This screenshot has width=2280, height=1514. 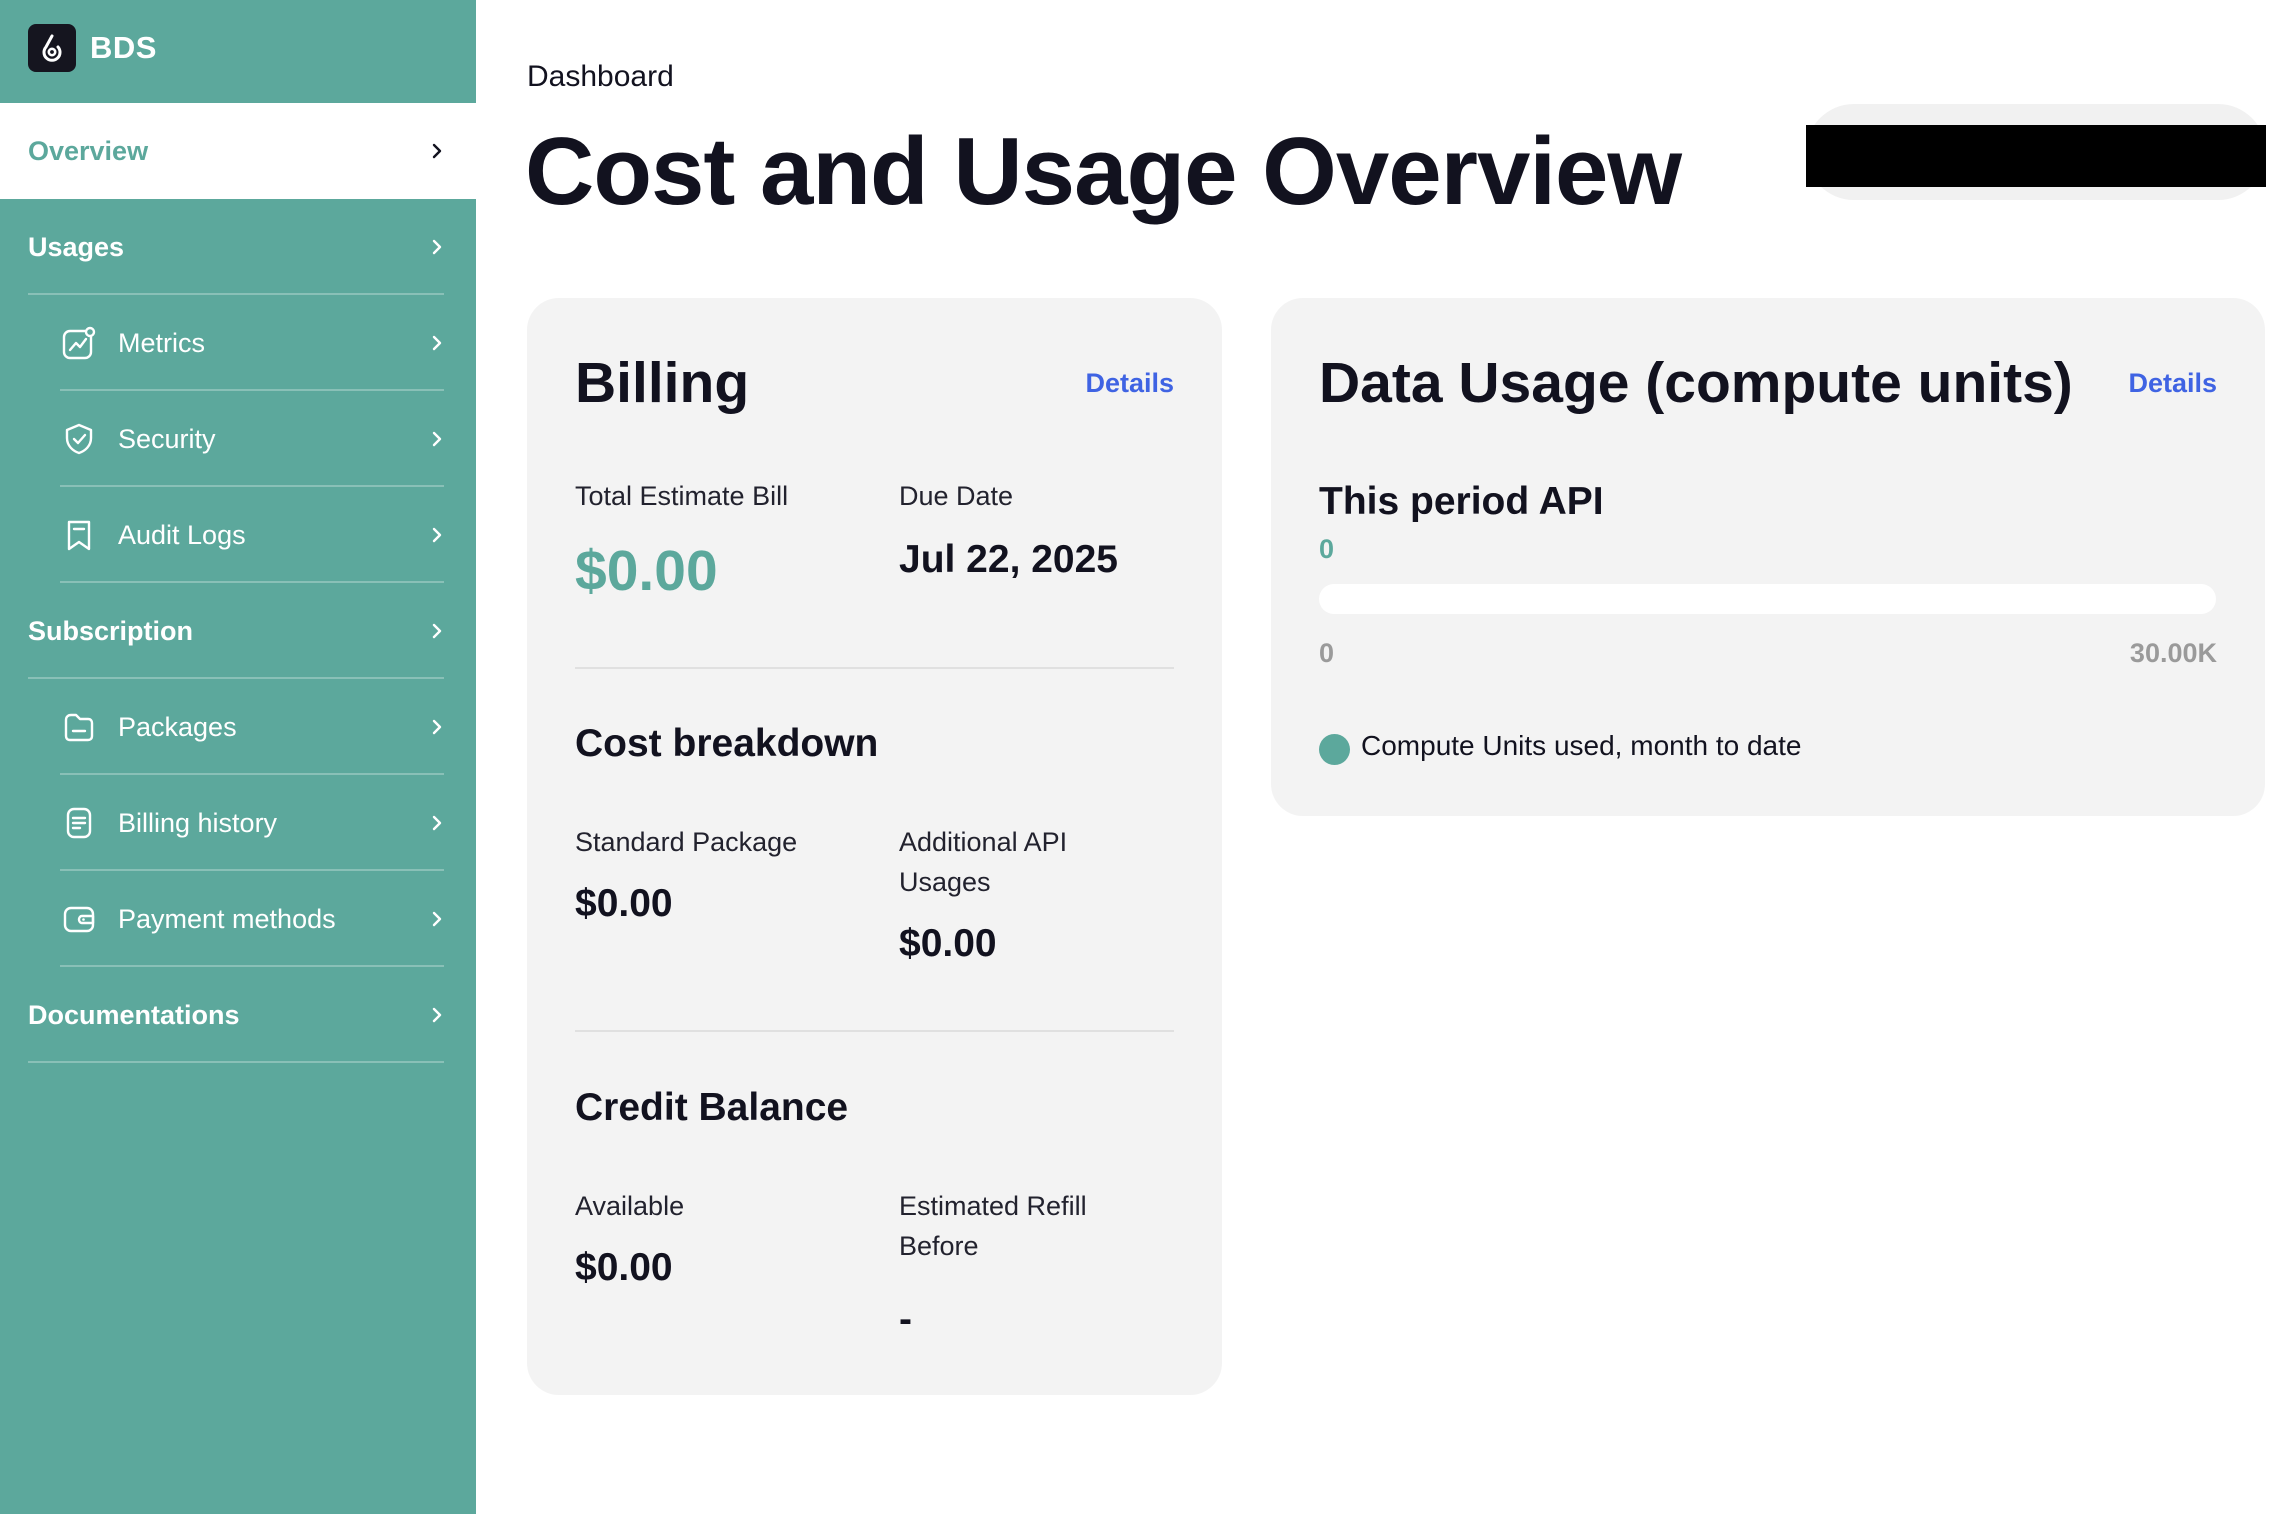 What do you see at coordinates (727, 743) in the screenshot?
I see `cost-breakdown-title: Cost breakdown` at bounding box center [727, 743].